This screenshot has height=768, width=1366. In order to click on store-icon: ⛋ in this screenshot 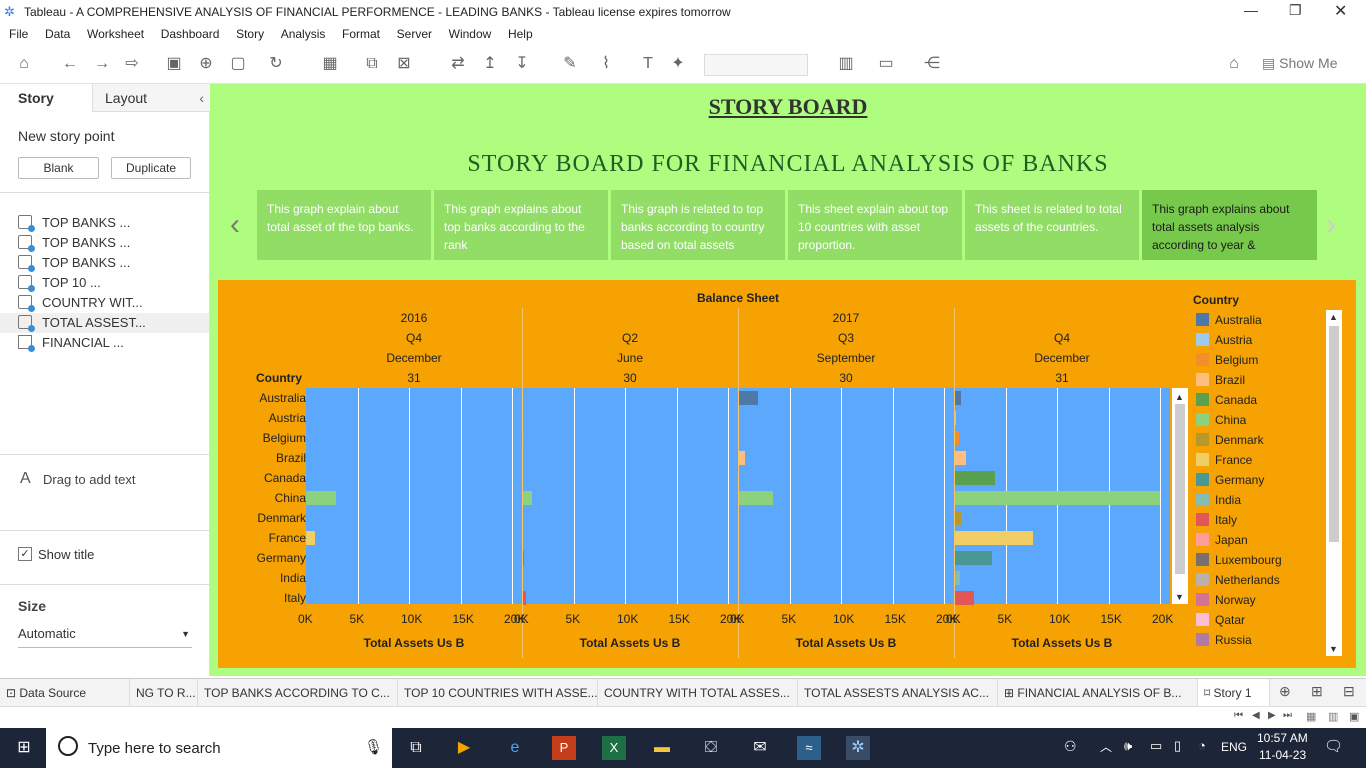, I will do `click(711, 748)`.